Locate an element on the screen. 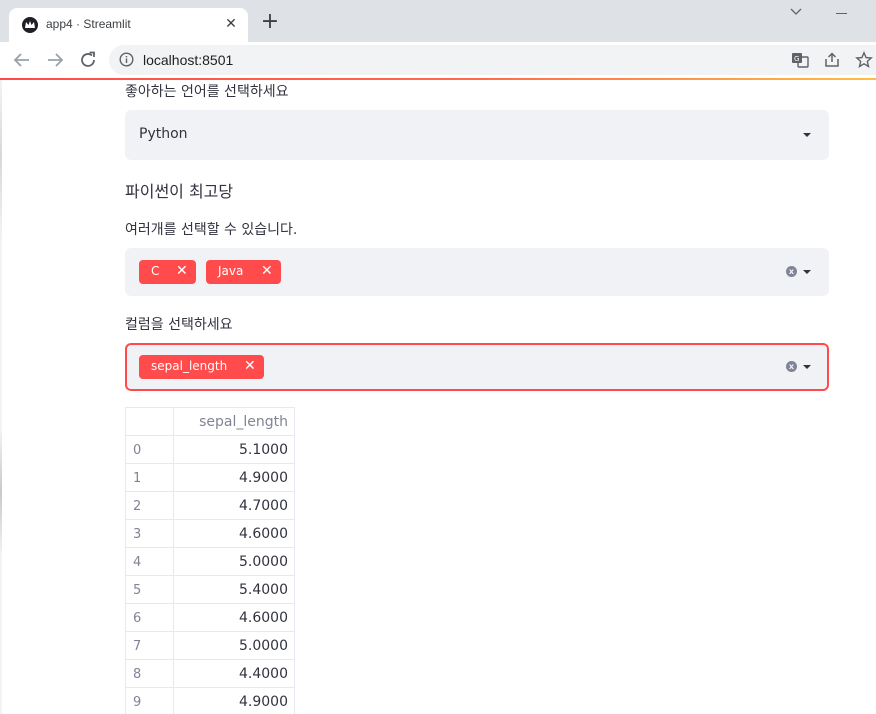 Image resolution: width=876 pixels, height=714 pixels. row-index: 5 is located at coordinates (150, 590).